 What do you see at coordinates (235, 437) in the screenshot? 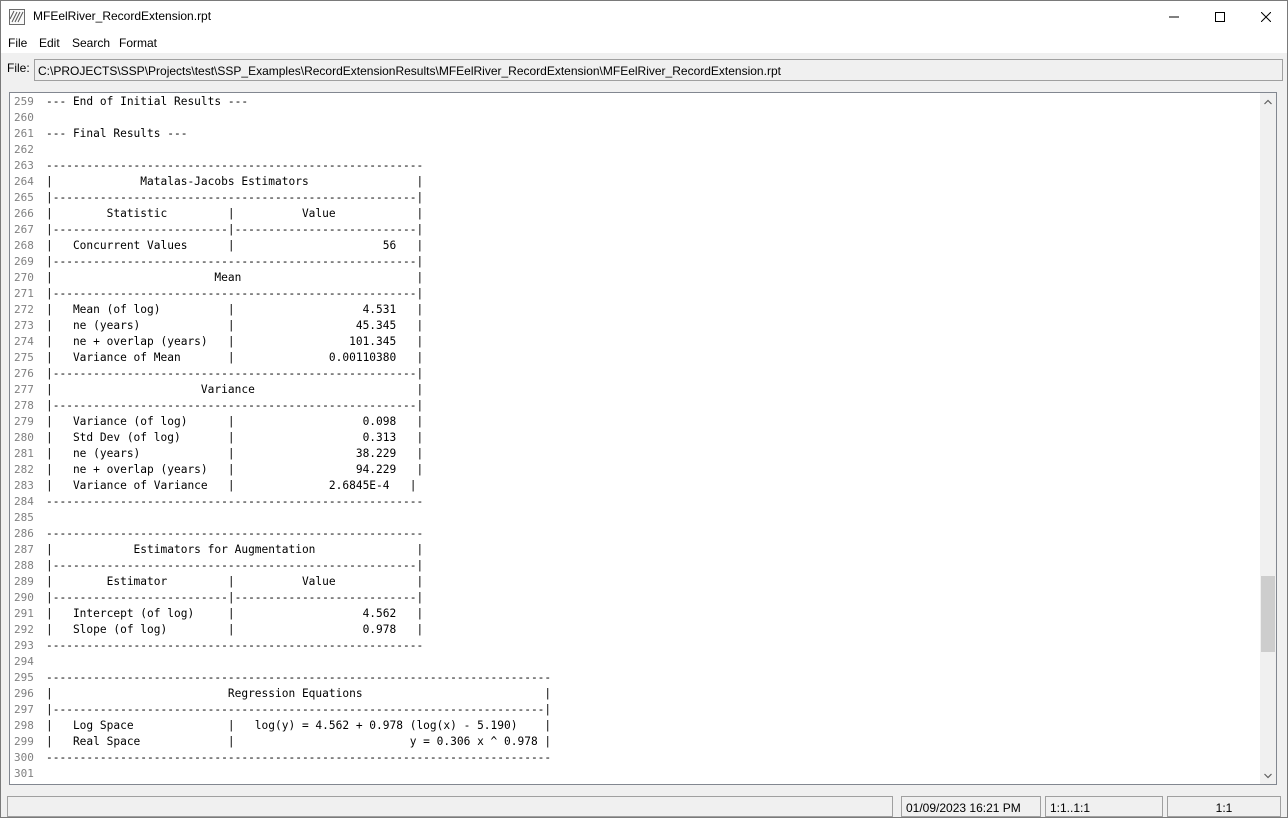
I see `report-line: | Std Dev (of log) | 0.313 |` at bounding box center [235, 437].